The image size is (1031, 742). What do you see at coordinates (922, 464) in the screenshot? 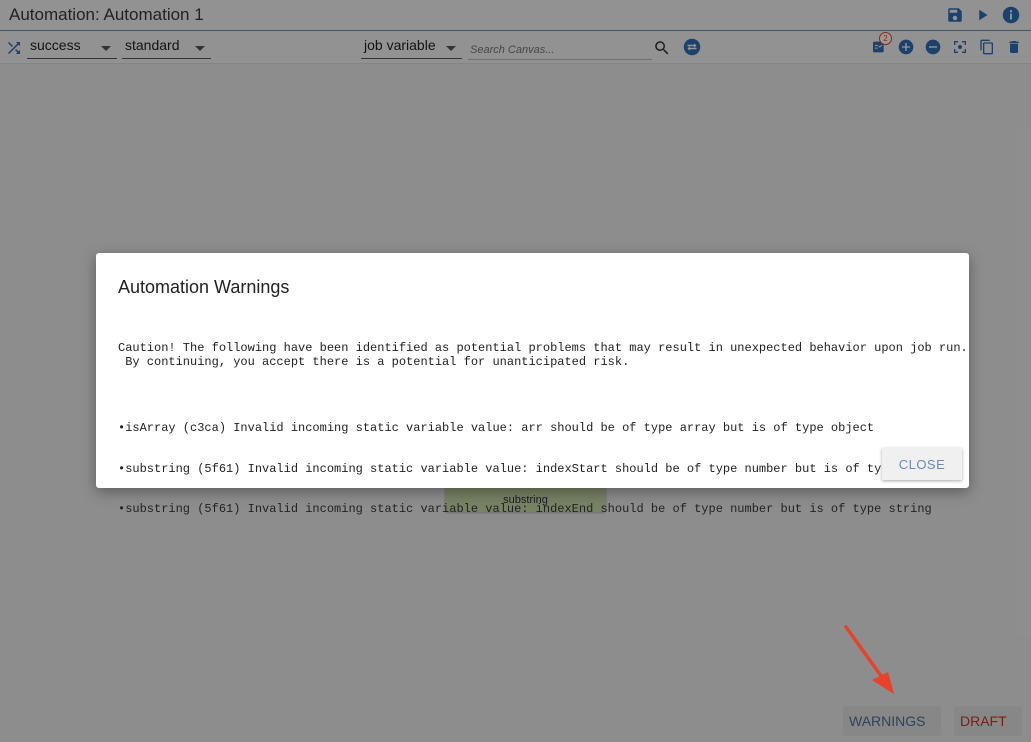
I see `close-button: CLOSE` at bounding box center [922, 464].